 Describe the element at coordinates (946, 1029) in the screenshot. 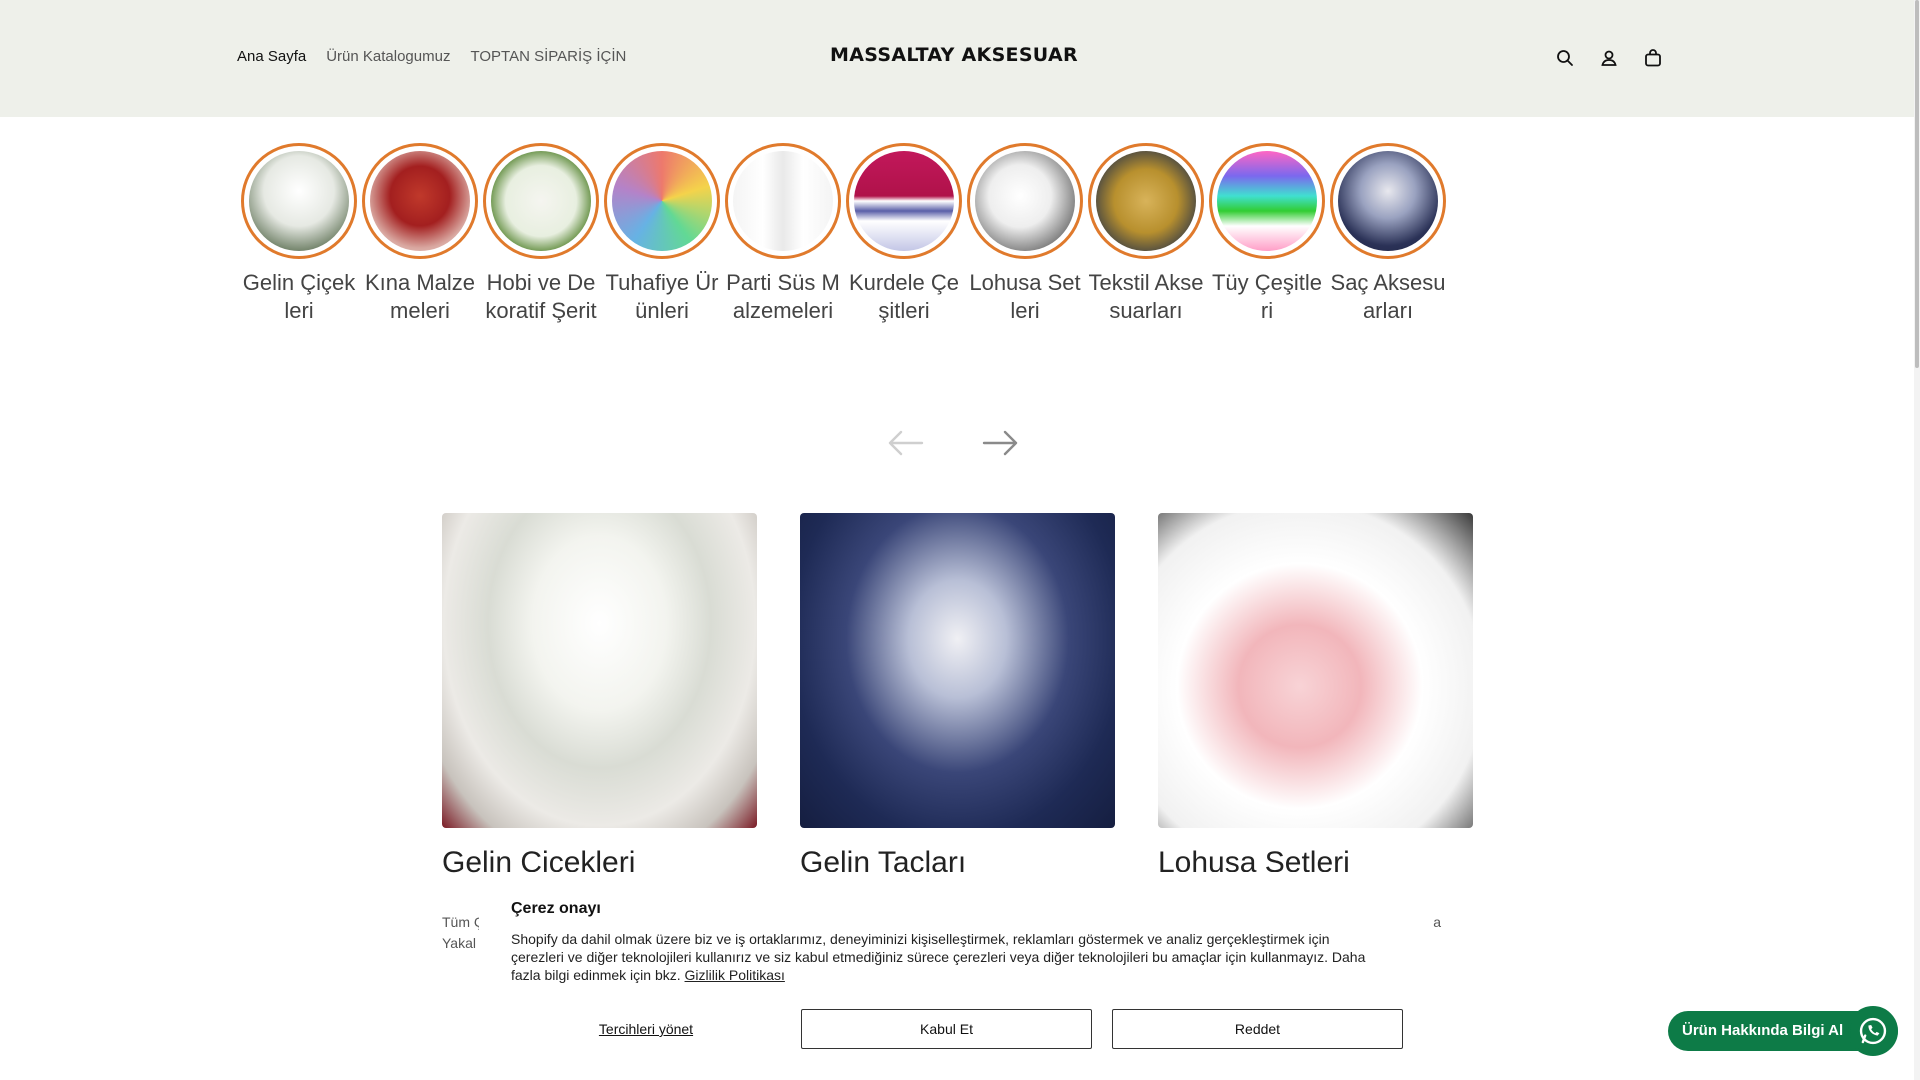

I see `accept-cookies-button: Kabul Et` at that location.